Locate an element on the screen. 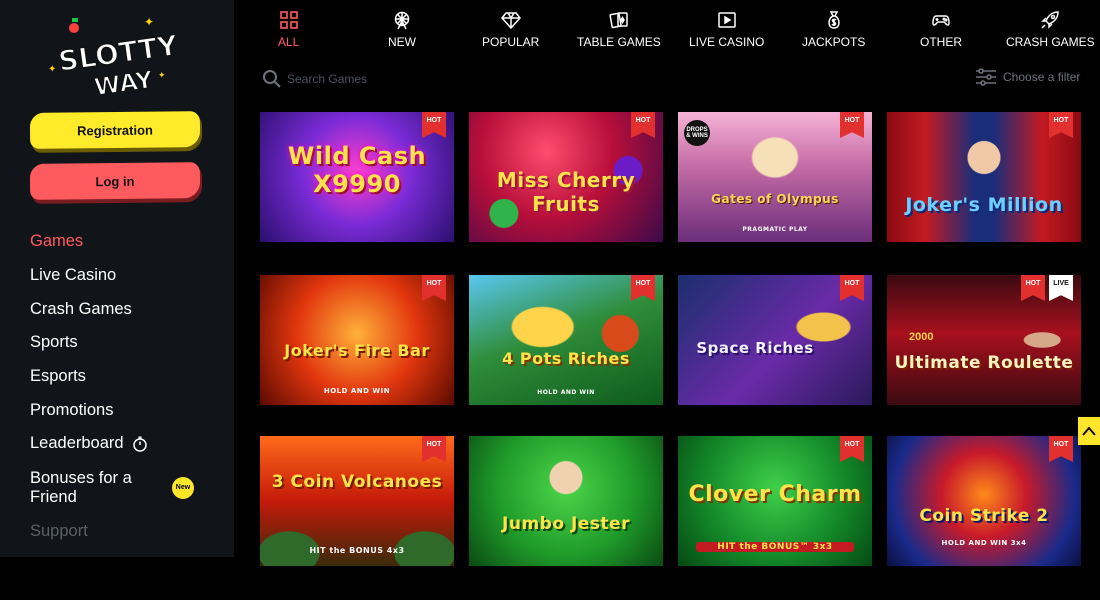 The height and width of the screenshot is (600, 1100). live-video-icon is located at coordinates (726, 20).